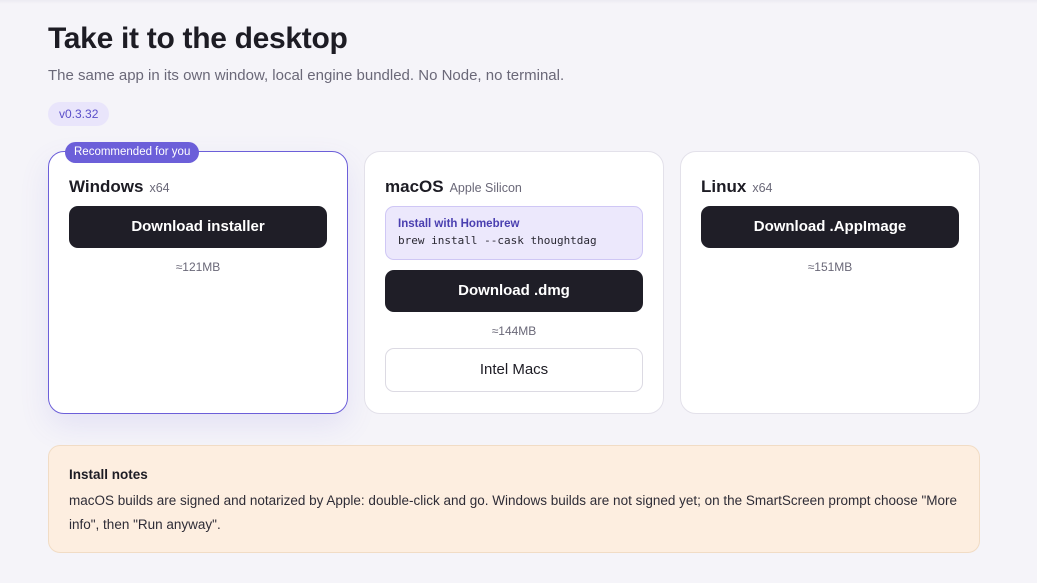  I want to click on install-notes-title: Install notes, so click(108, 474).